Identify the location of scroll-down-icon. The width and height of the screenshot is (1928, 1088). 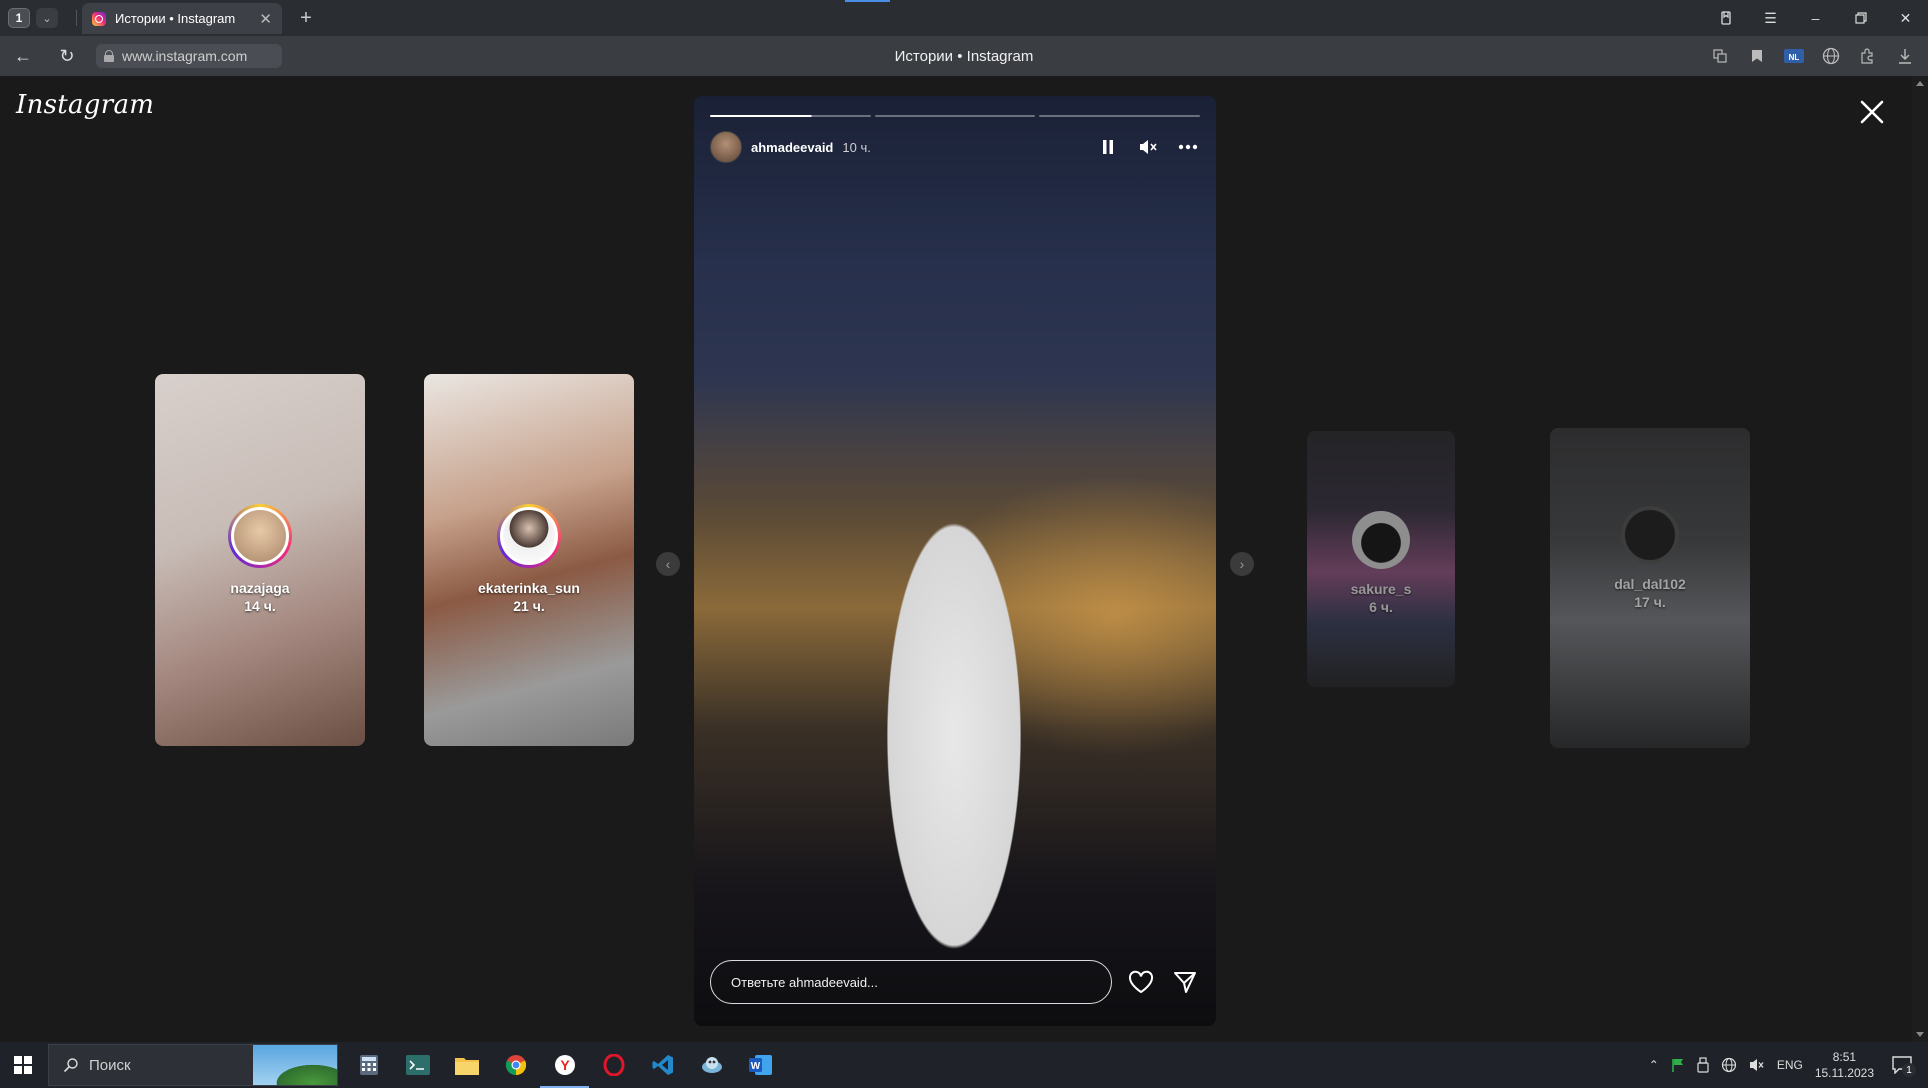
(1920, 1034).